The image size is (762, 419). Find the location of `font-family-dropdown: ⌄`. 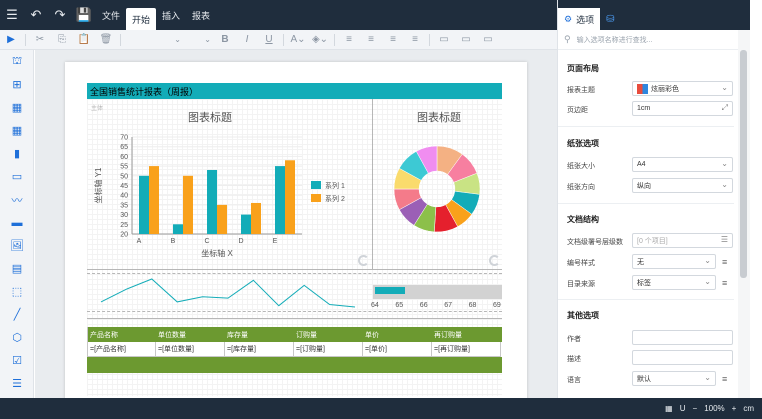

font-family-dropdown: ⌄ is located at coordinates (154, 40).